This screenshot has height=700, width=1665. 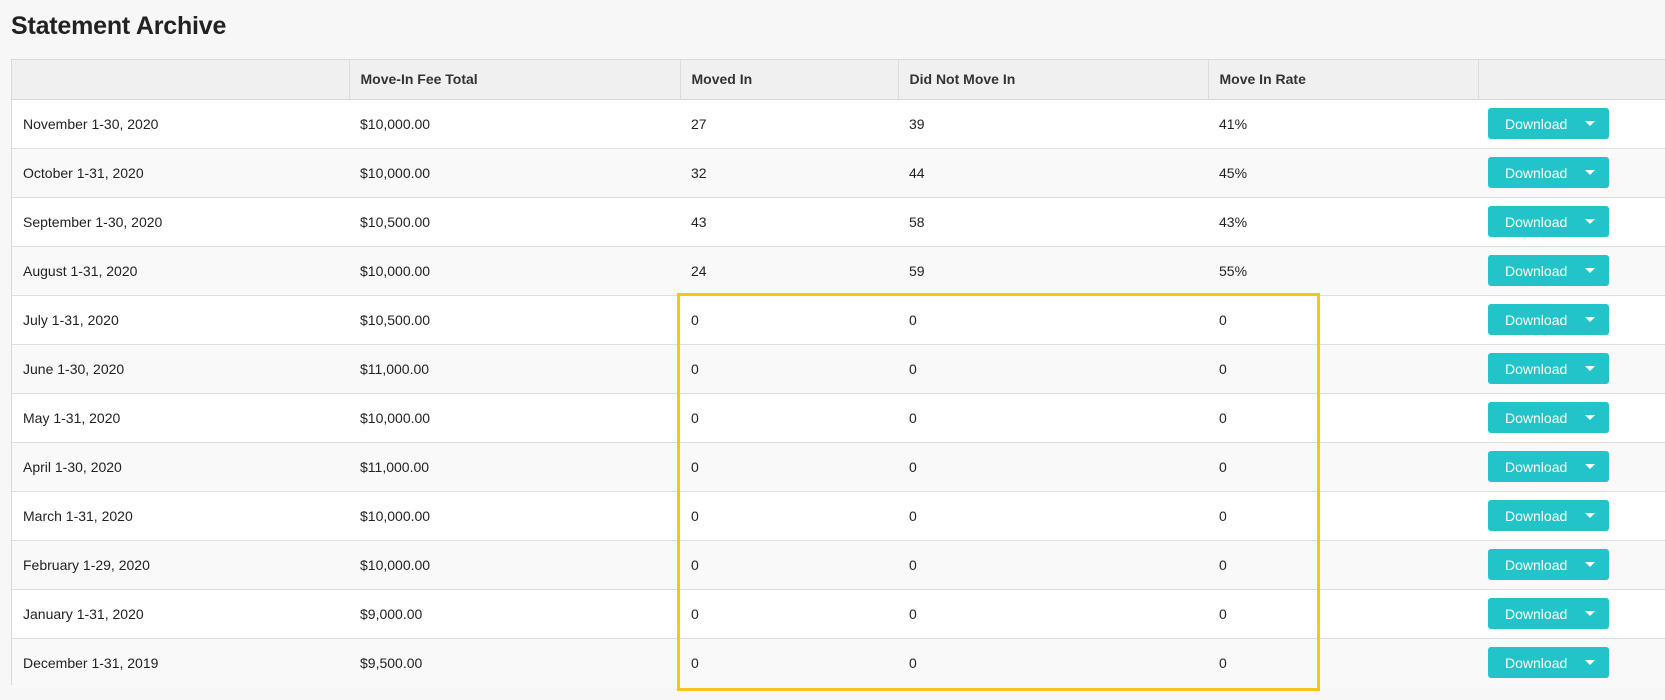 What do you see at coordinates (72, 417) in the screenshot?
I see `period-cell: May 1-31, 2020` at bounding box center [72, 417].